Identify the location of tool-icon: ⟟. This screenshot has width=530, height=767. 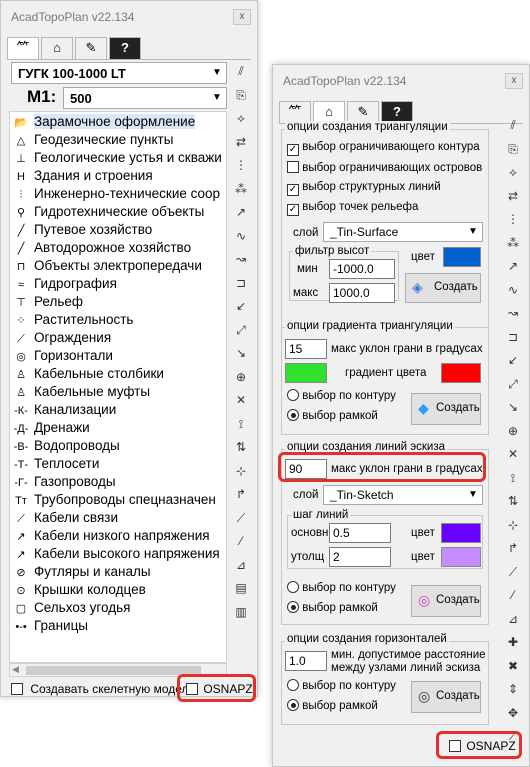
(513, 478).